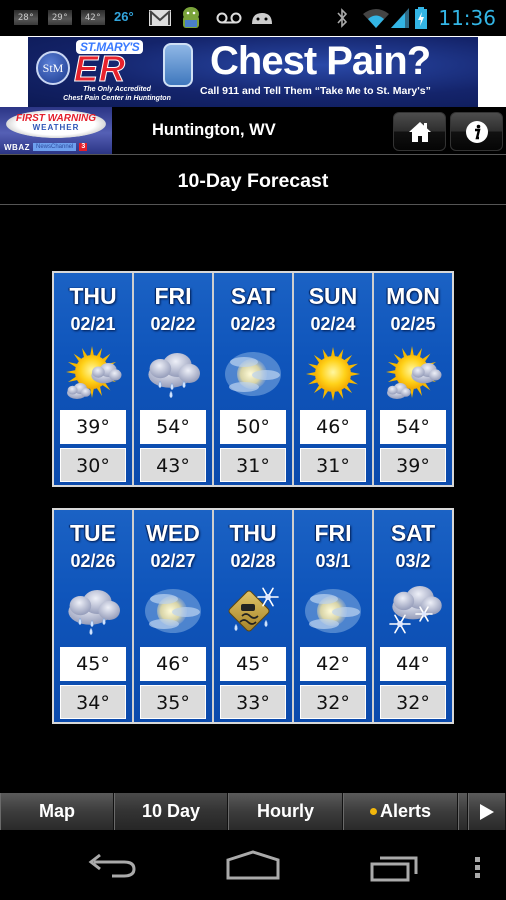 This screenshot has height=900, width=506. Describe the element at coordinates (93, 702) in the screenshot. I see `low-temp: 34°` at that location.